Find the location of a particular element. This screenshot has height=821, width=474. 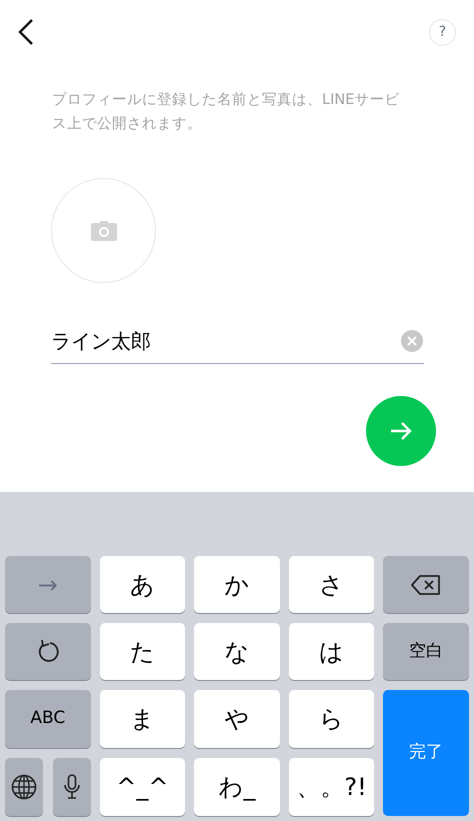

camera-icon is located at coordinates (103, 230).